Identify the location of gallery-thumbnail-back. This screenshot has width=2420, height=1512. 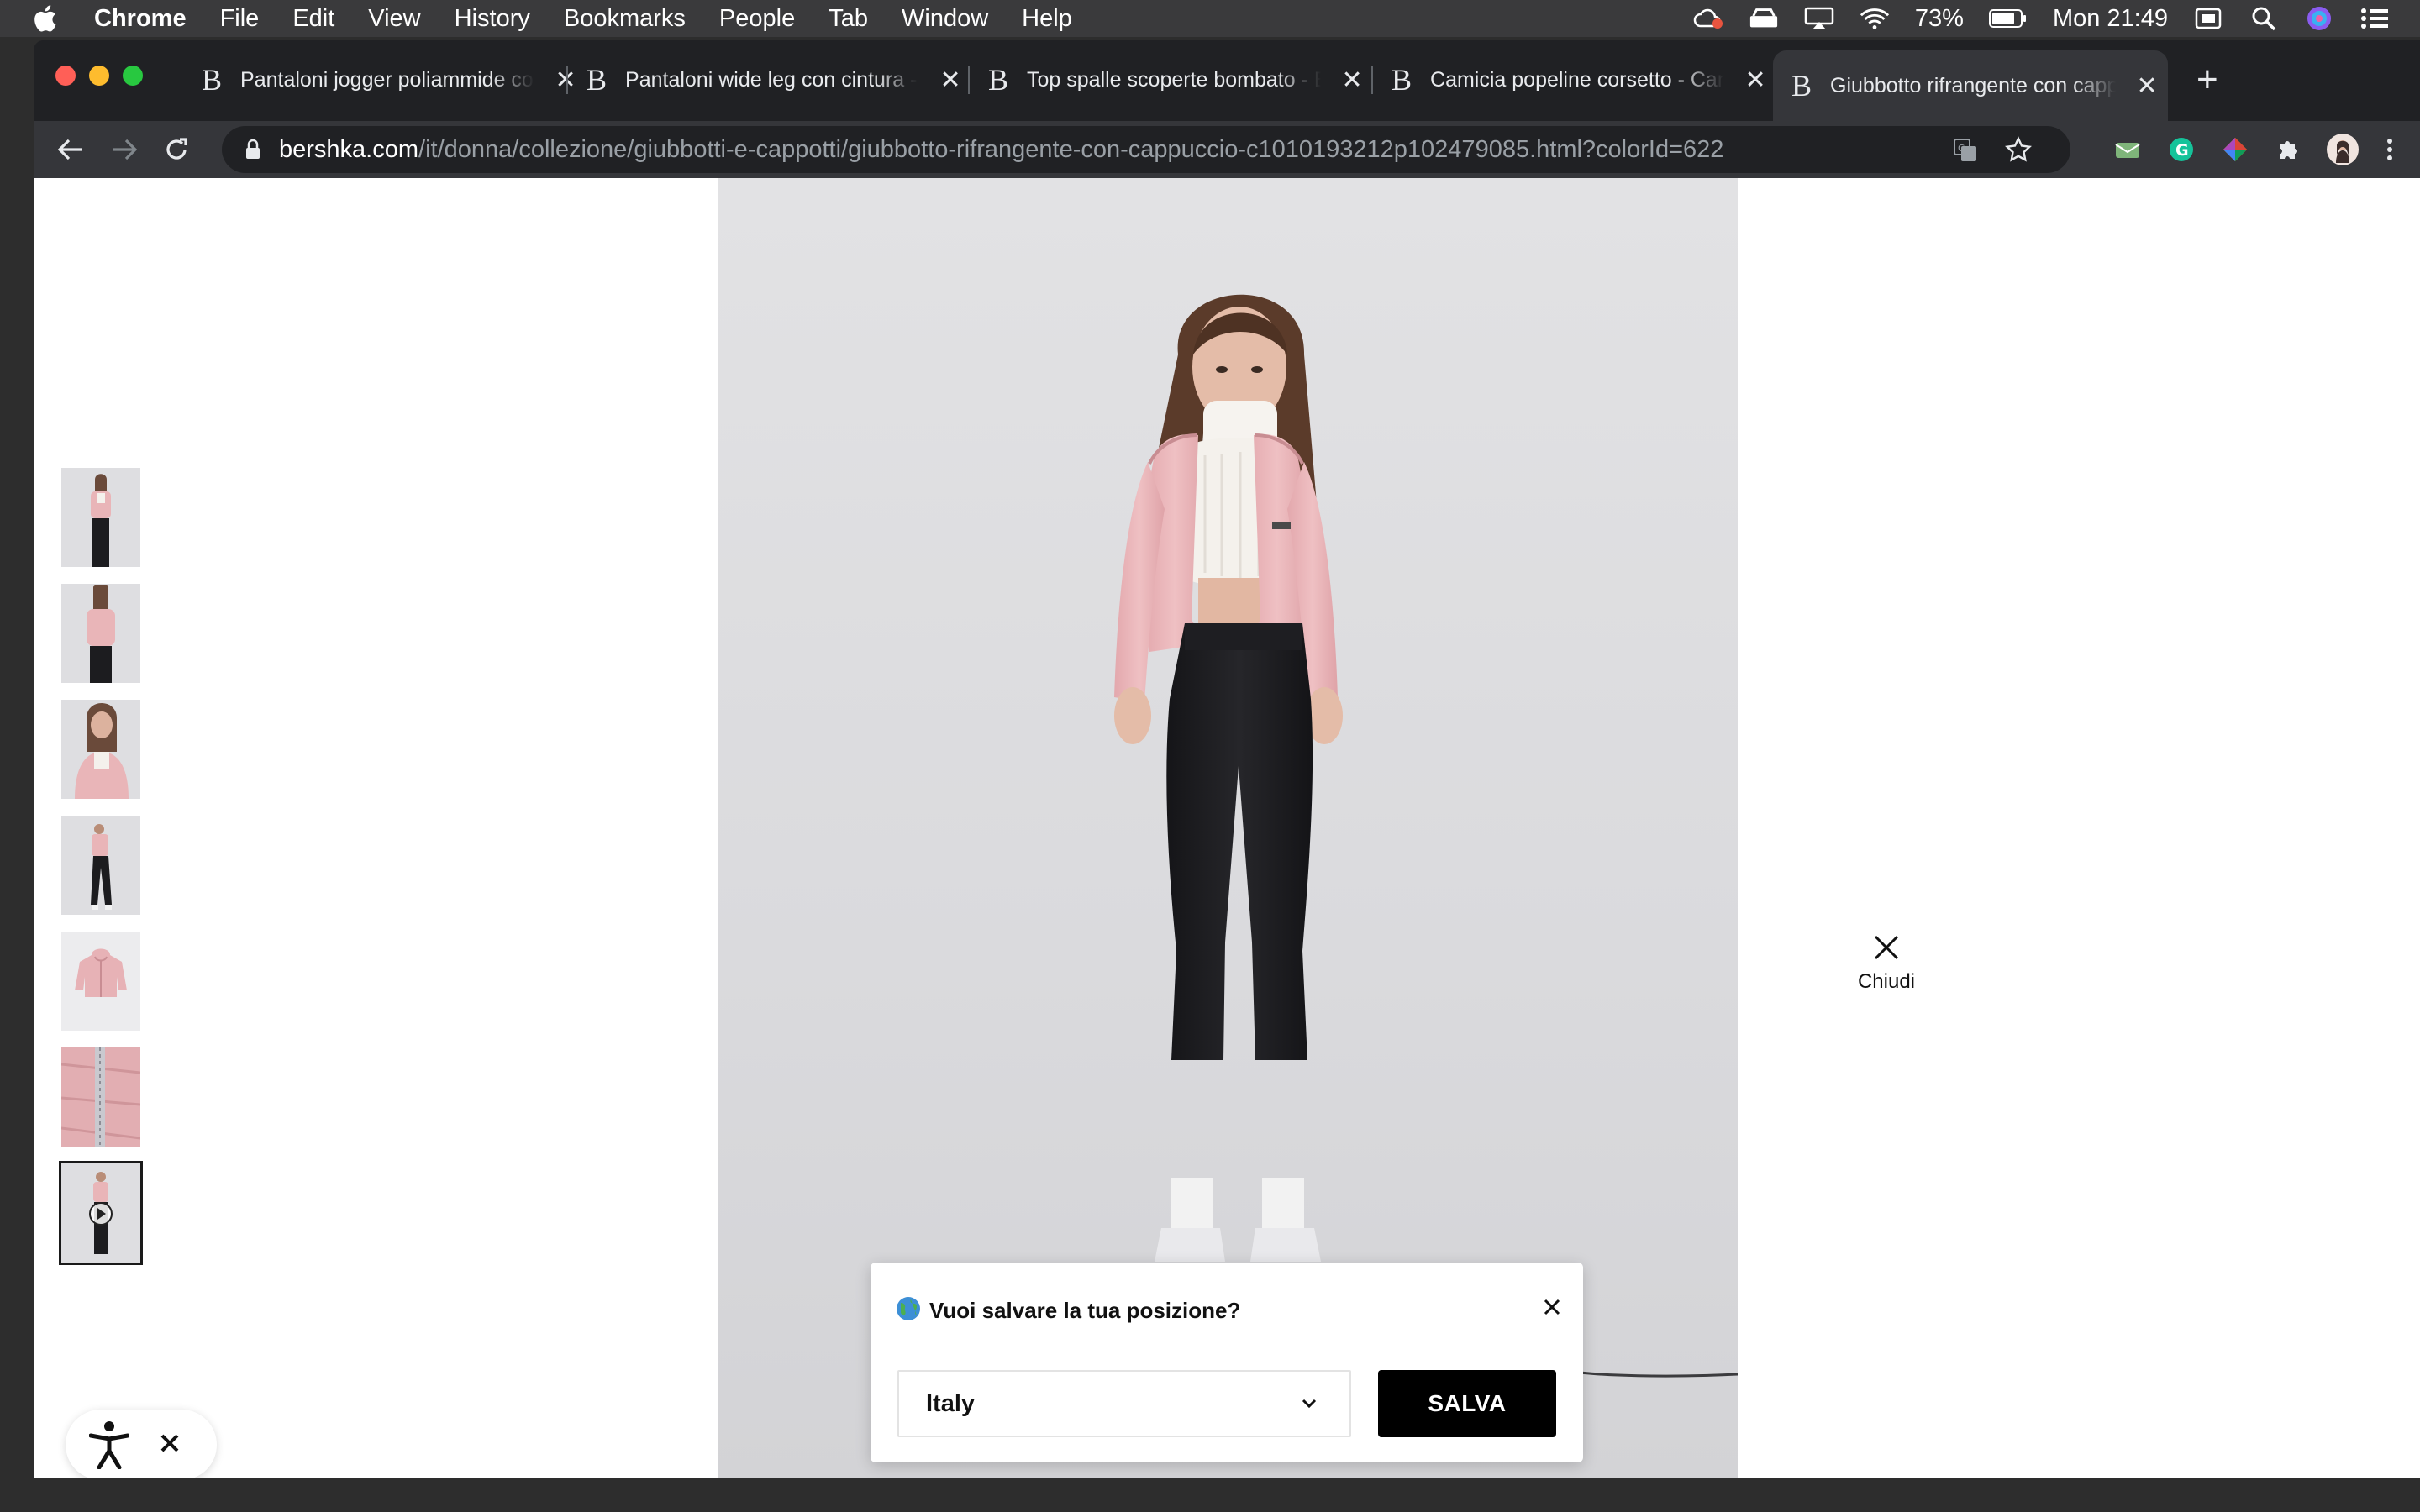
(100, 633).